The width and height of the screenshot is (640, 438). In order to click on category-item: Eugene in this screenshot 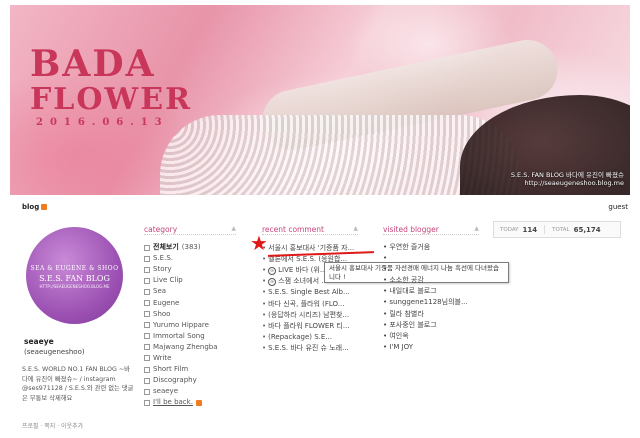, I will do `click(181, 302)`.